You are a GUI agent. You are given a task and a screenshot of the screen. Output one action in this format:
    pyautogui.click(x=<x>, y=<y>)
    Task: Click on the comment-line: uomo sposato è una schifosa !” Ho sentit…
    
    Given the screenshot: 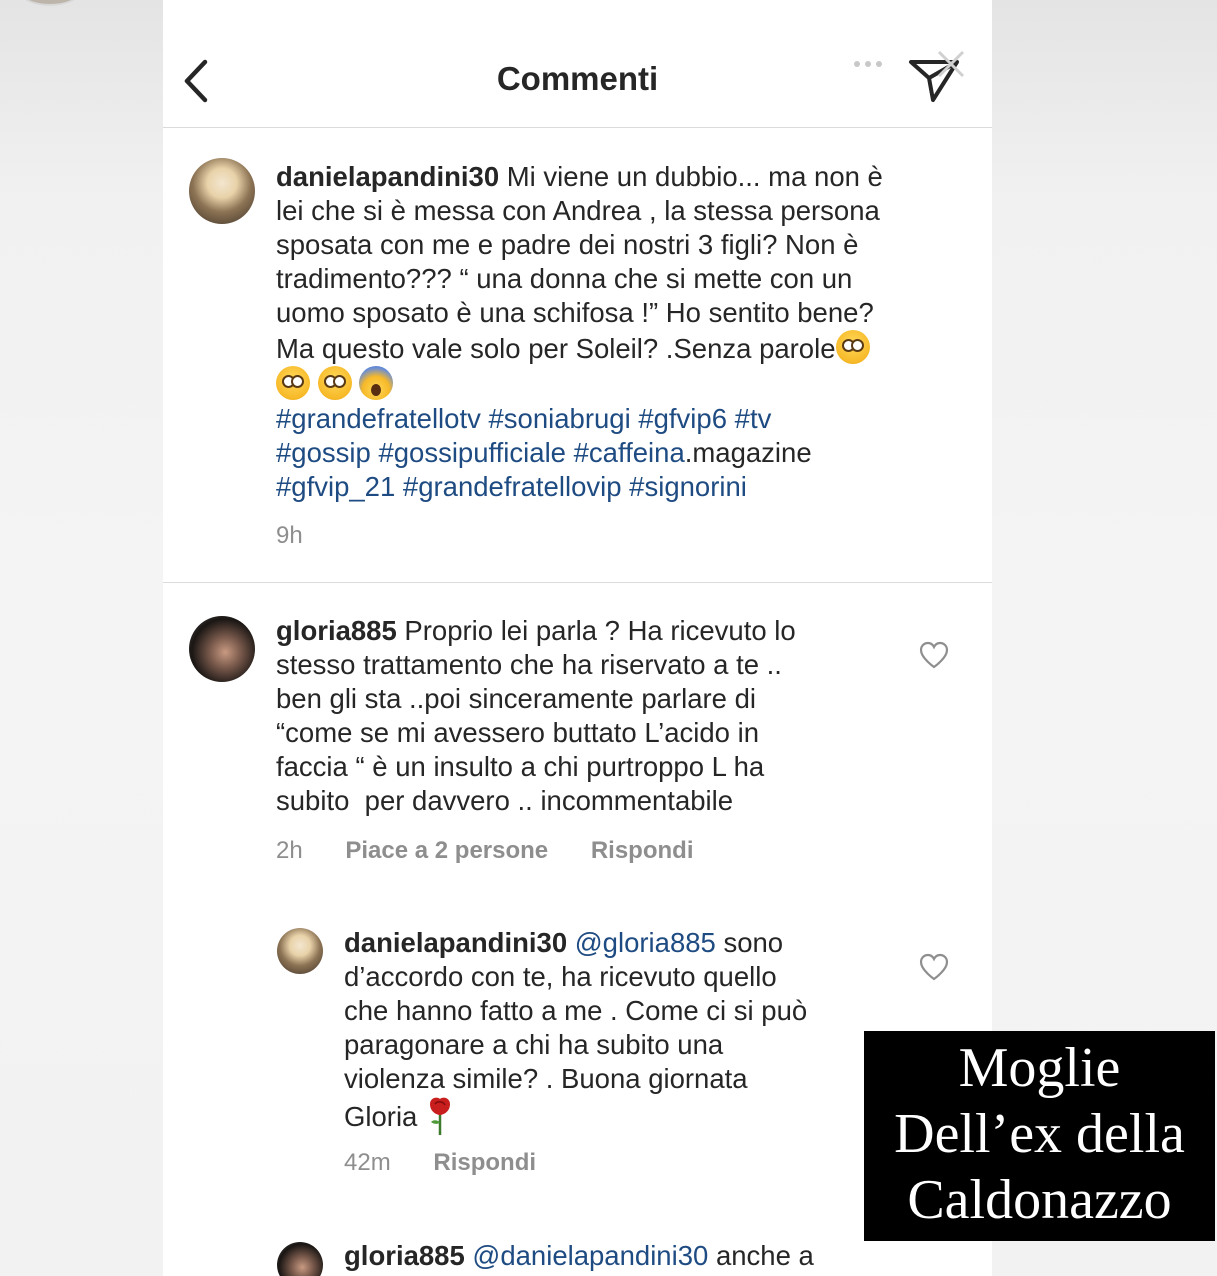 What is the action you would take?
    pyautogui.click(x=575, y=312)
    